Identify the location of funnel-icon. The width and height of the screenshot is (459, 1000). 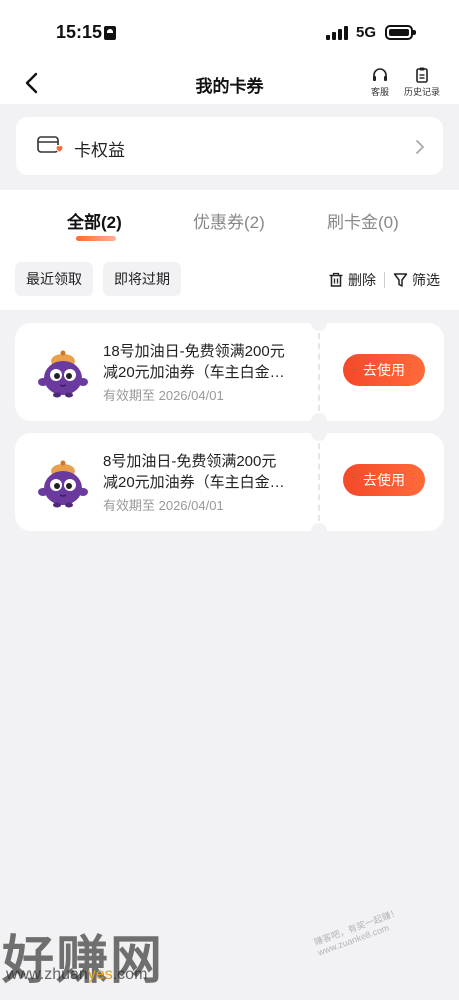
(400, 280).